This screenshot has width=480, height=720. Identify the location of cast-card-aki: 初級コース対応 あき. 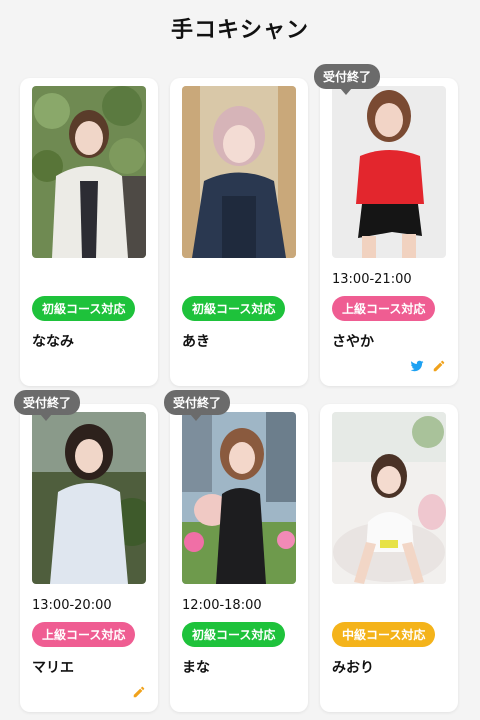
(239, 232).